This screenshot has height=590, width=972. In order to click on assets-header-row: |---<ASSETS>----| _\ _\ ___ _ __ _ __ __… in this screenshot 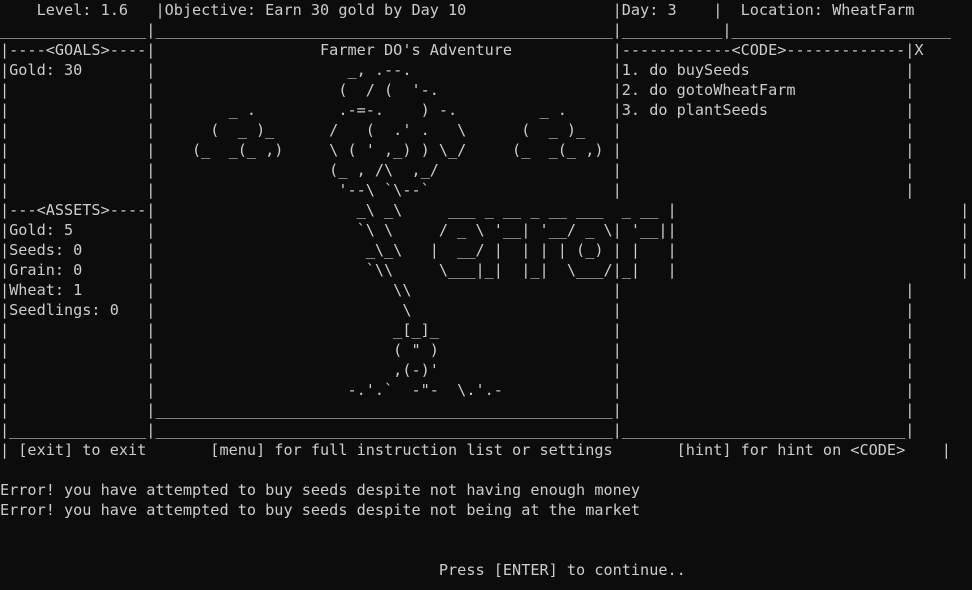, I will do `click(485, 210)`.